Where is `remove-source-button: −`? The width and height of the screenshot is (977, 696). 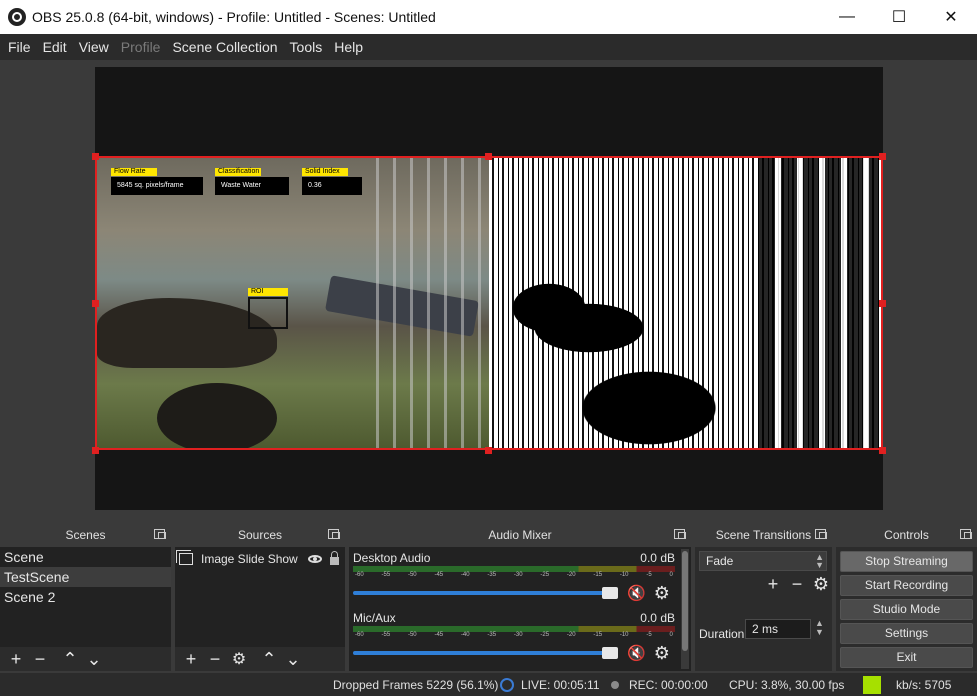 remove-source-button: − is located at coordinates (215, 659).